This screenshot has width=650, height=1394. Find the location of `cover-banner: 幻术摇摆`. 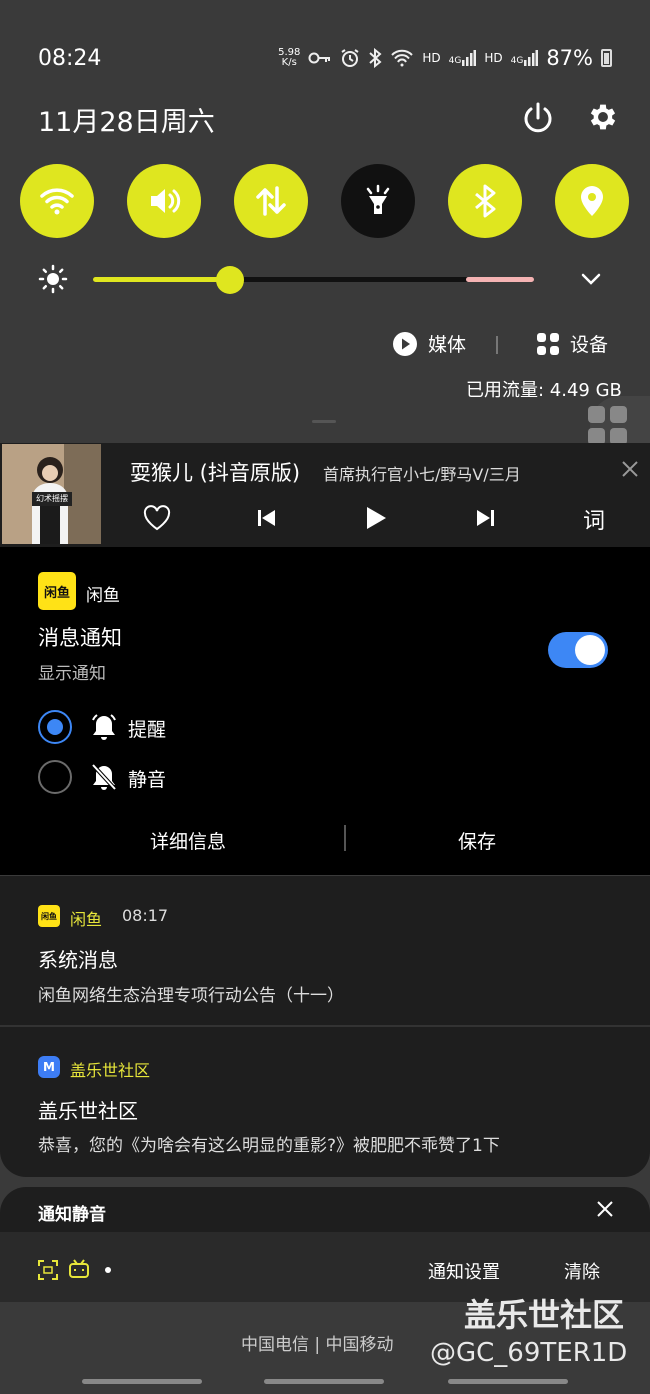

cover-banner: 幻术摇摆 is located at coordinates (52, 499).